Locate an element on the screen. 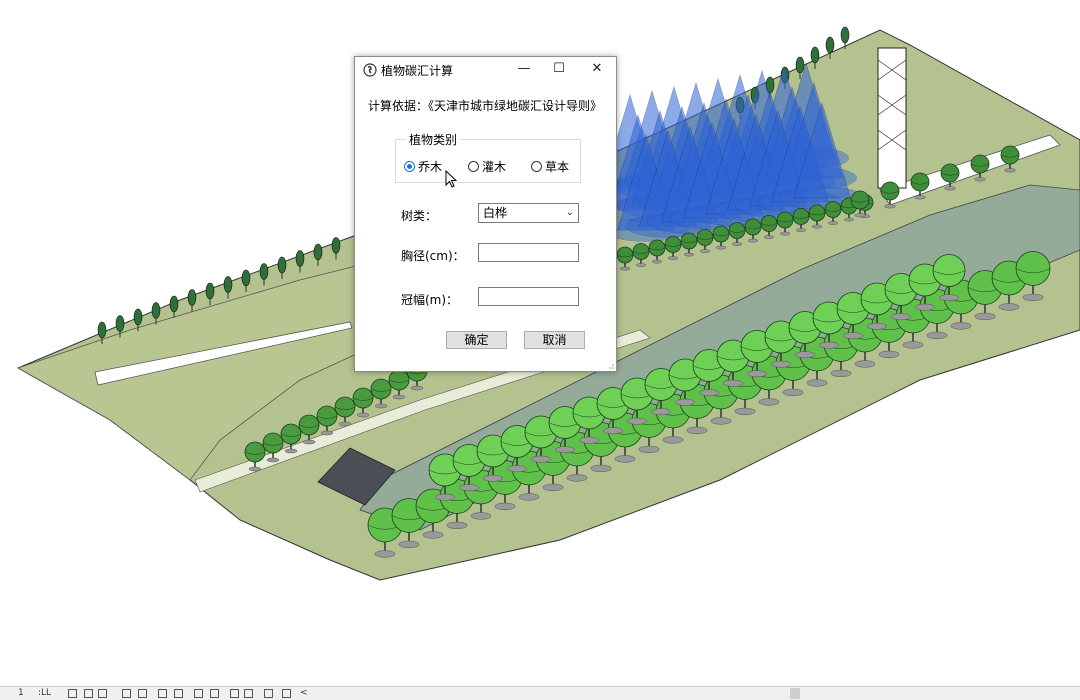 The image size is (1080, 700). sun-path-icon is located at coordinates (102, 693).